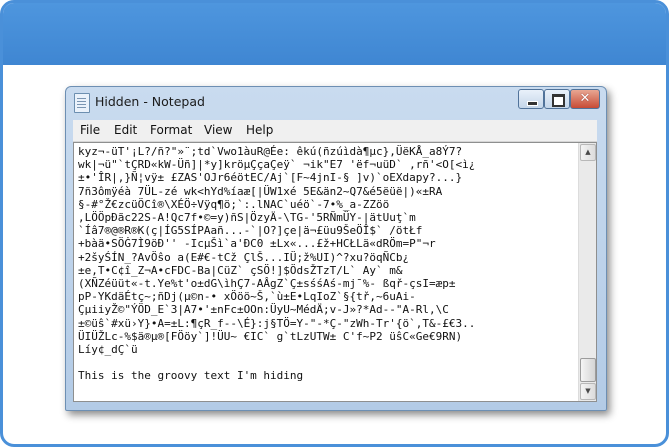 This screenshot has width=669, height=447. I want to click on title-bar: Hidden - Notepad ✕, so click(336, 103).